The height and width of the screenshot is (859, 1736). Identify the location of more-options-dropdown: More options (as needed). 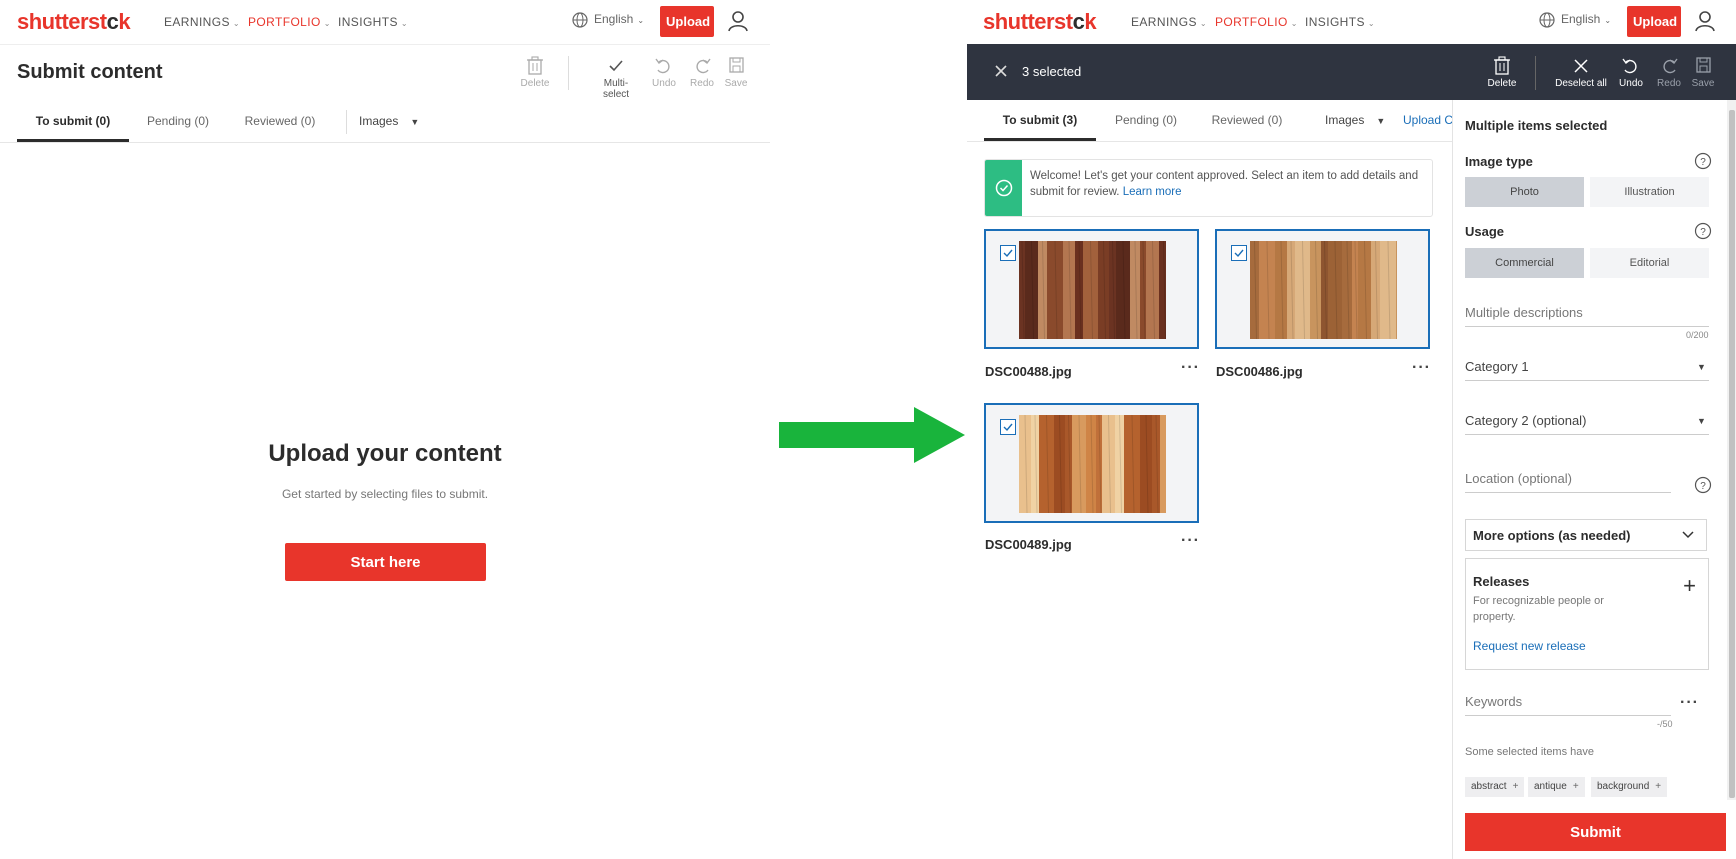
(1586, 535).